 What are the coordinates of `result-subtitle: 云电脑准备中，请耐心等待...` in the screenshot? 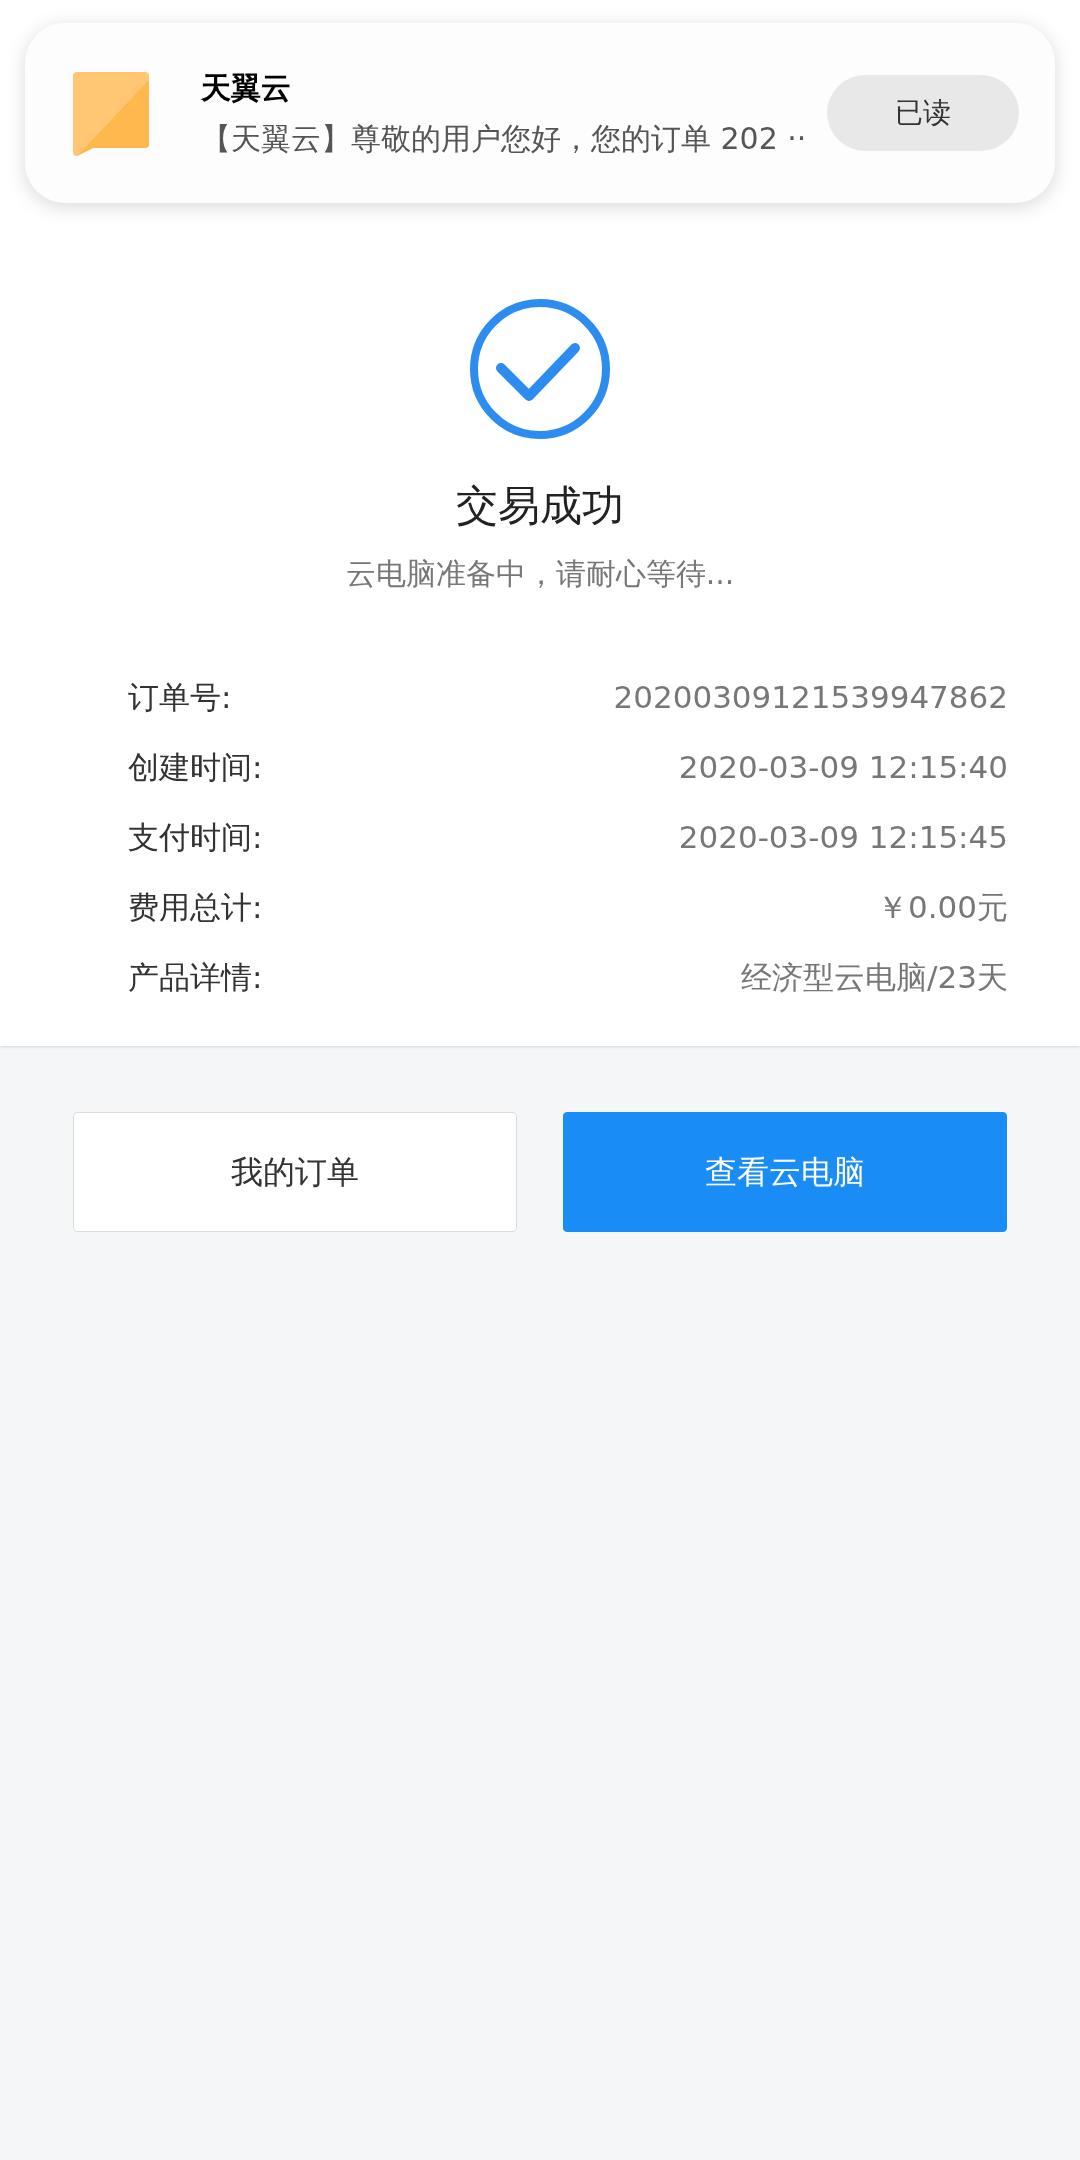 It's located at (540, 574).